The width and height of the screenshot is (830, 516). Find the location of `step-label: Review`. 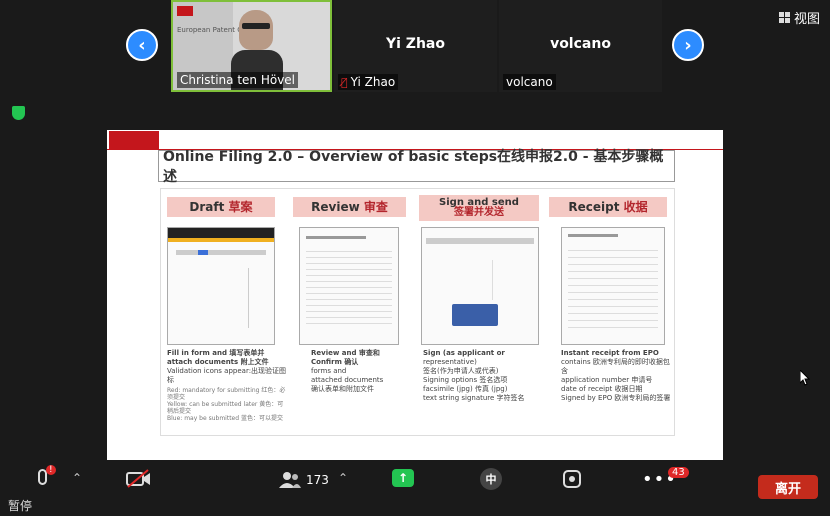

step-label: Review is located at coordinates (335, 207).